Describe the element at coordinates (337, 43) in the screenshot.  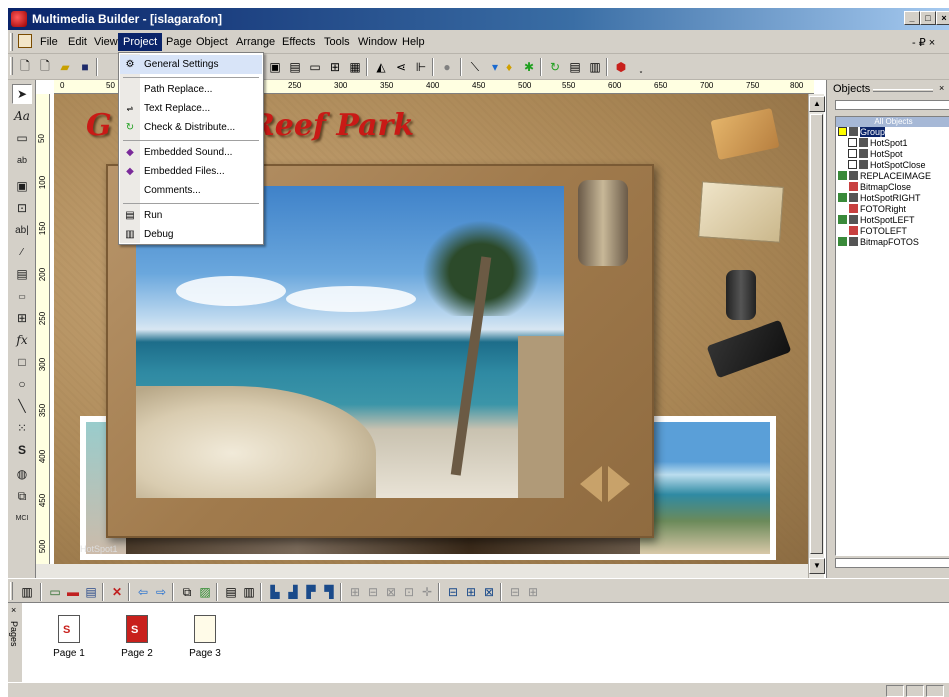
I see `menu-tools: Tools` at that location.